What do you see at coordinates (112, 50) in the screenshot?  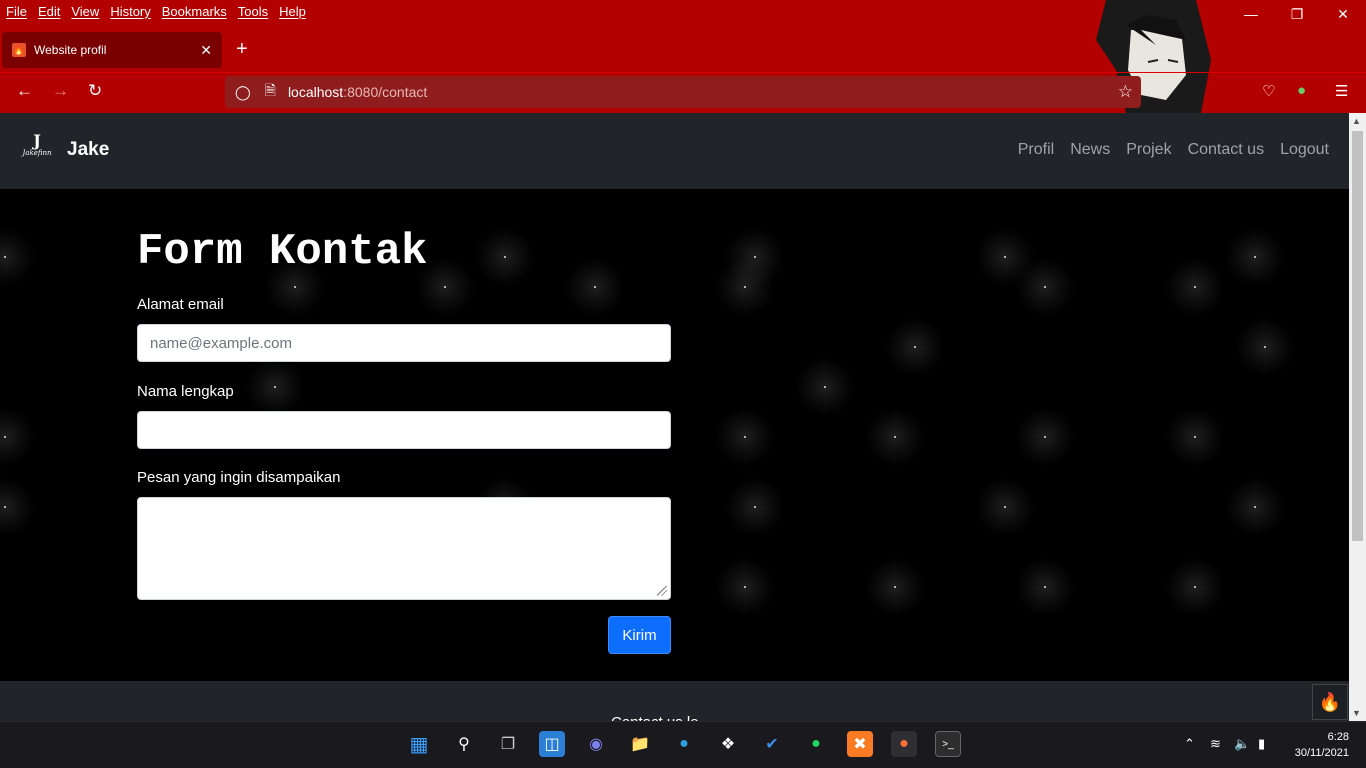 I see `tab-website-profil: 🔥 Website profil ✕` at bounding box center [112, 50].